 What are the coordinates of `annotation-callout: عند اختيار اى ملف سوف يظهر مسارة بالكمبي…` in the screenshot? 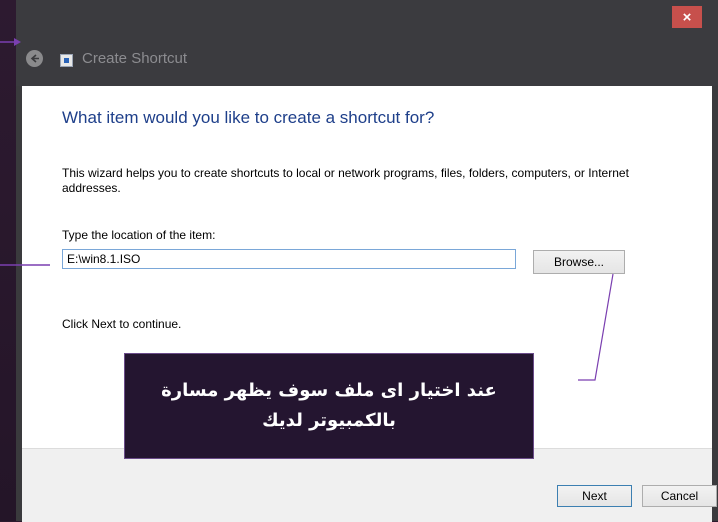 It's located at (329, 406).